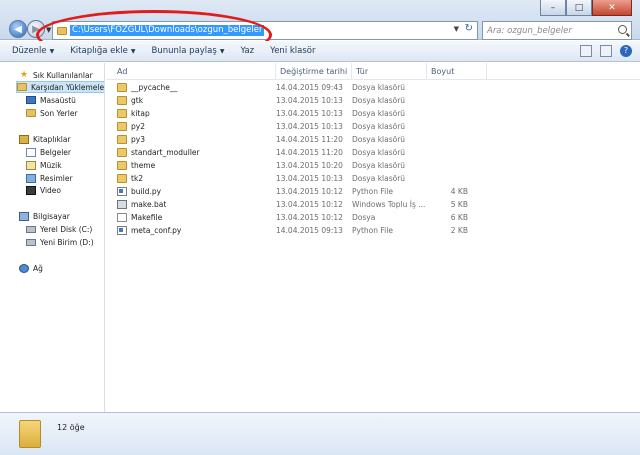 This screenshot has width=640, height=455. What do you see at coordinates (59, 229) in the screenshot?
I see `sidebar-item-local-disk-c: Yerel Disk (C:)` at bounding box center [59, 229].